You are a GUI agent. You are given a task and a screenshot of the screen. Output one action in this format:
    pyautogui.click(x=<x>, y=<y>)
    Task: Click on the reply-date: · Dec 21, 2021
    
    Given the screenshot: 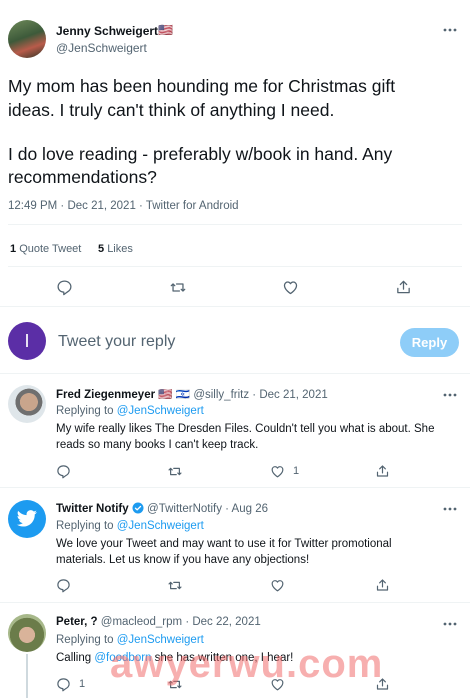 What is the action you would take?
    pyautogui.click(x=289, y=395)
    